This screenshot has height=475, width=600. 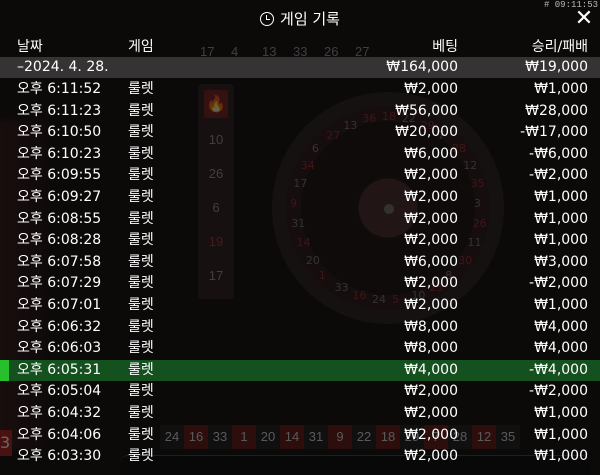 What do you see at coordinates (431, 369) in the screenshot?
I see `row-bet: ₩4,000` at bounding box center [431, 369].